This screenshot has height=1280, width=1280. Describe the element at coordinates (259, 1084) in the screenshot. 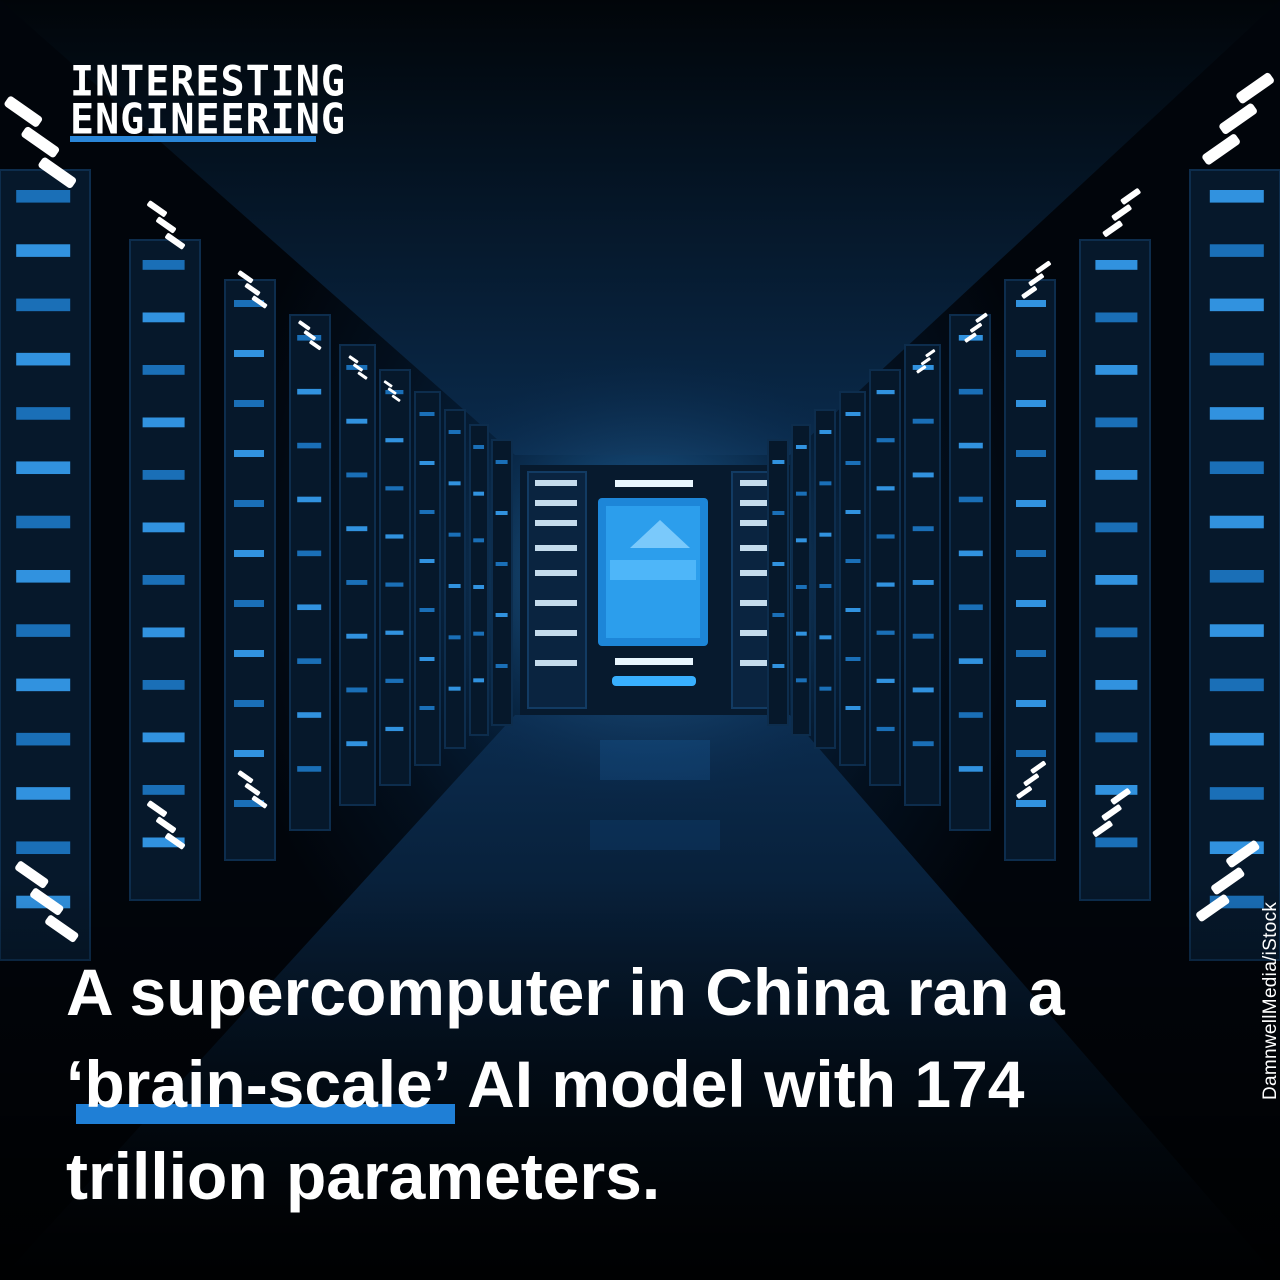

I see `highlight-text: ‘brain-scale’` at that location.